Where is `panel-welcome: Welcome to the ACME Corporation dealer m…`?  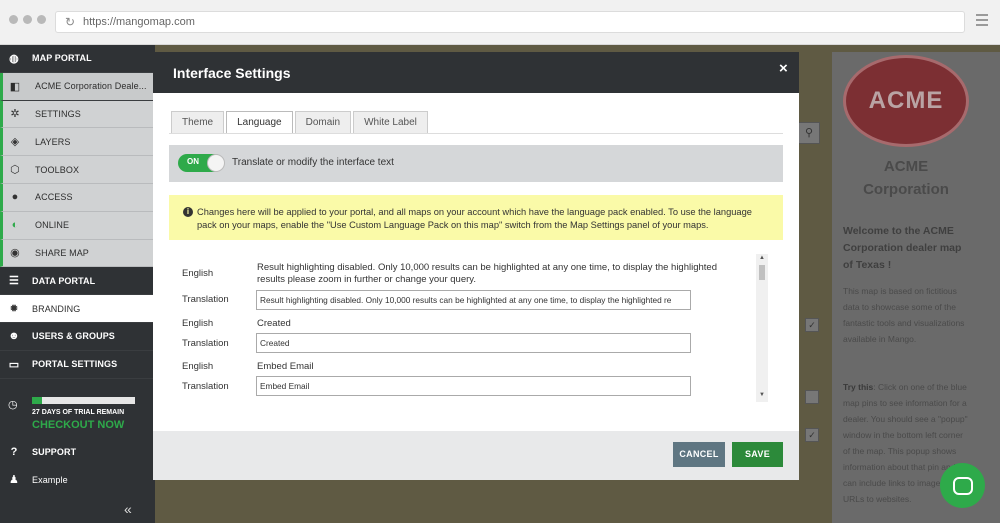
panel-welcome: Welcome to the ACME Corporation dealer m… is located at coordinates (902, 248).